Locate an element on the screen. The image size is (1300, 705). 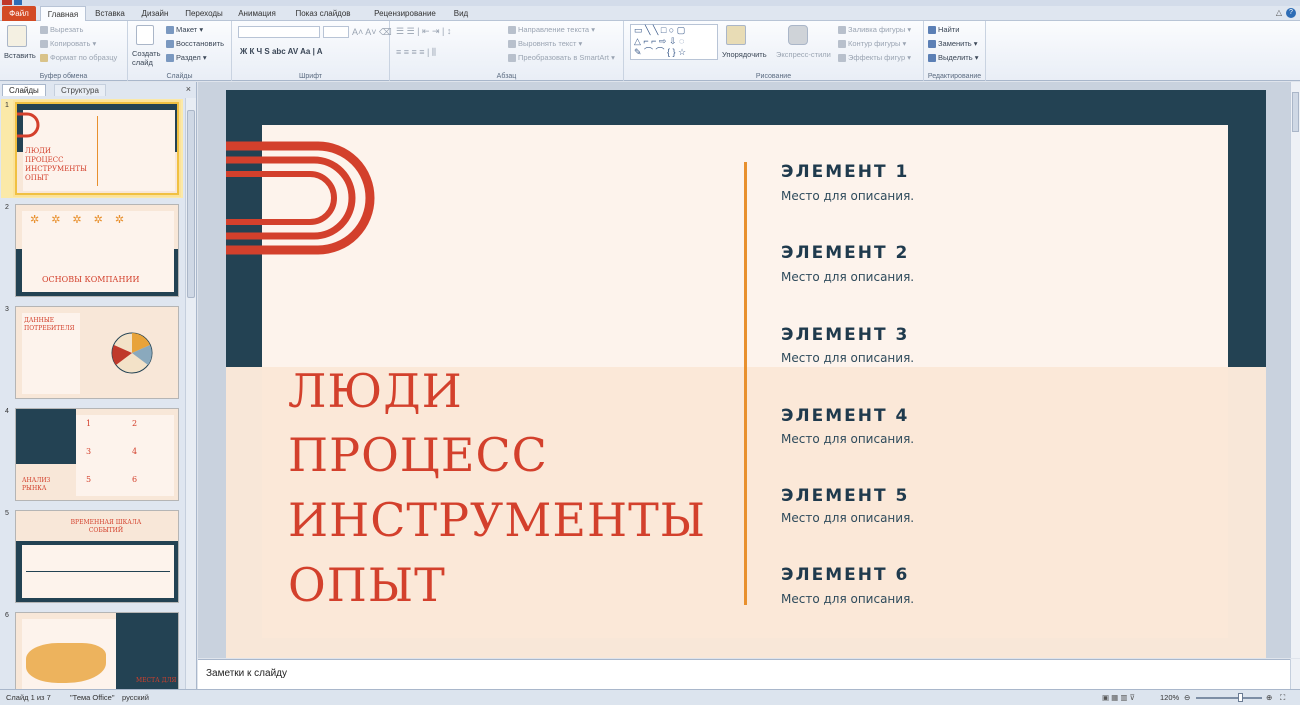
zoom-level: 120% is located at coordinates (1169, 697).